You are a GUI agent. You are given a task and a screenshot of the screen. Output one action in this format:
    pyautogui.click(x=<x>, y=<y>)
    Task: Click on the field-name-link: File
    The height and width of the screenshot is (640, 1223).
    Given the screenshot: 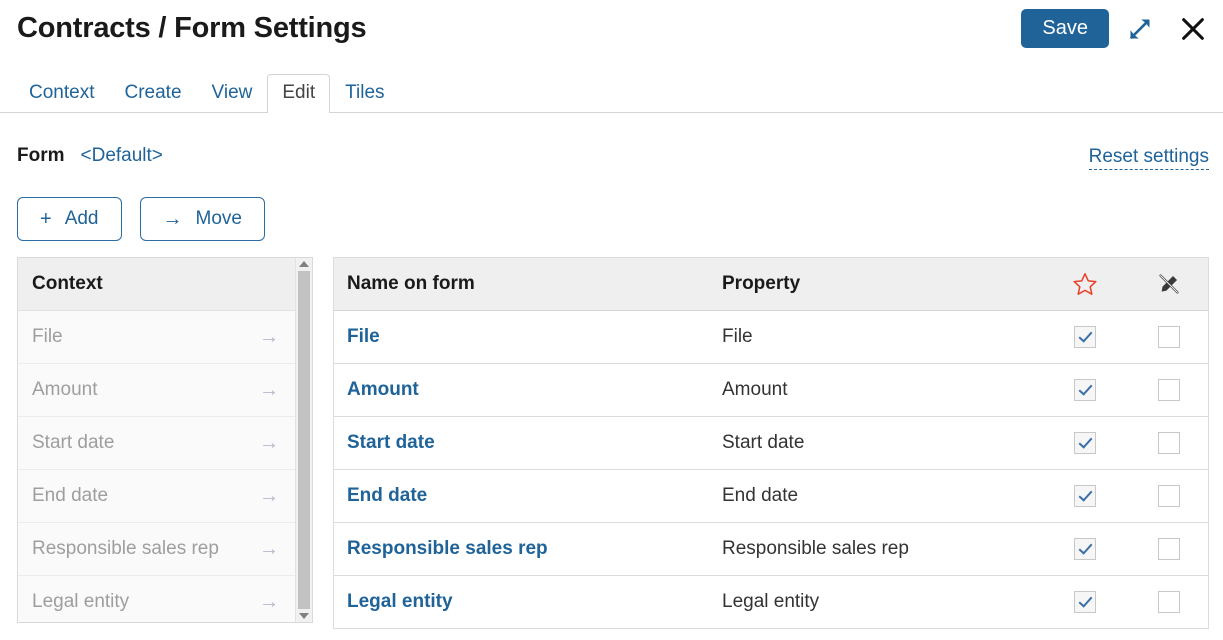 What is the action you would take?
    pyautogui.click(x=363, y=336)
    